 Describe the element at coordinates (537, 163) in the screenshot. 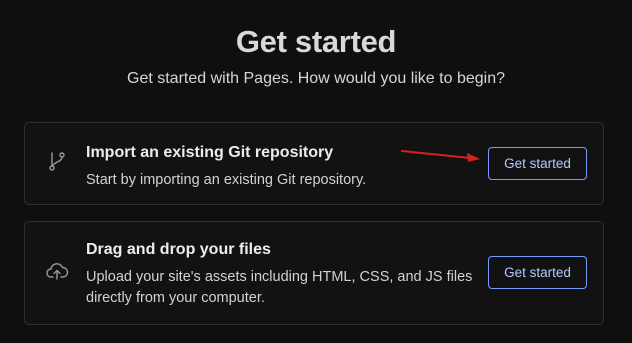

I see `import-git-get-started-button: Get started` at that location.